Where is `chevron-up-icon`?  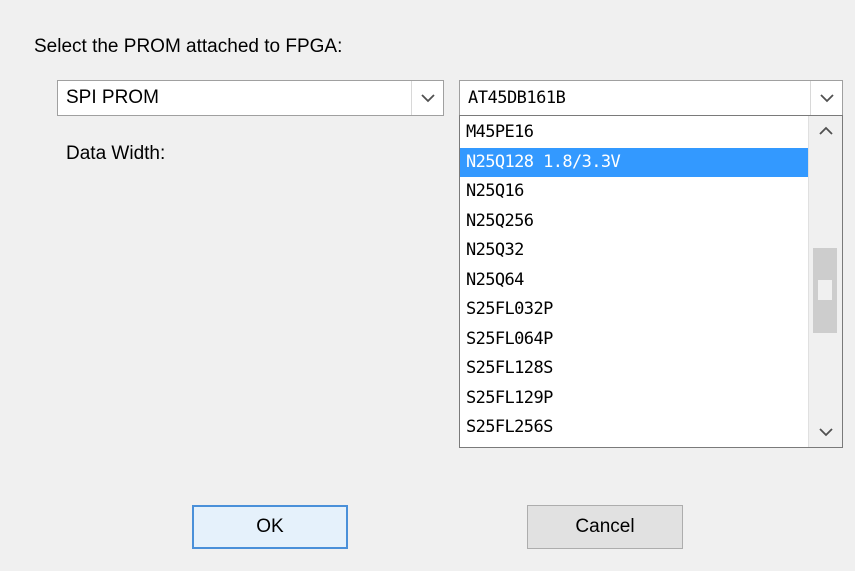 chevron-up-icon is located at coordinates (825, 130).